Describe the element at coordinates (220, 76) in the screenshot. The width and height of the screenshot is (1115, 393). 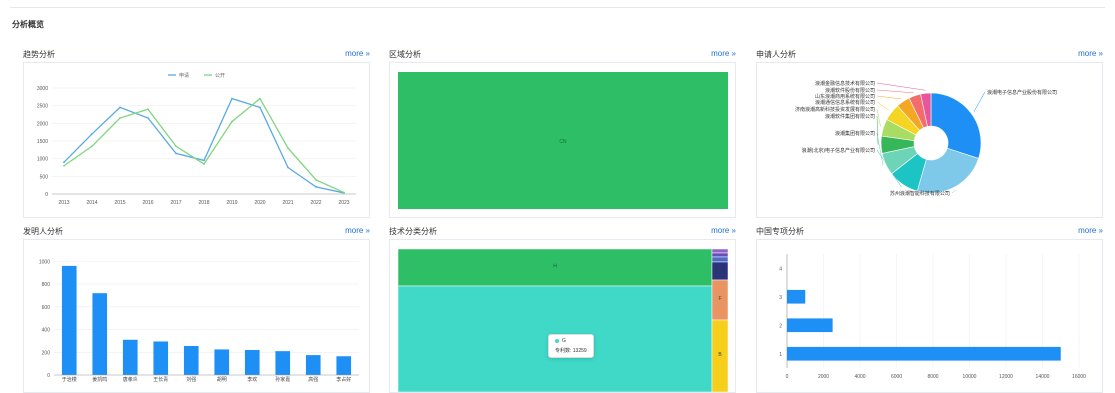
I see `trend-legend-label: 公开` at that location.